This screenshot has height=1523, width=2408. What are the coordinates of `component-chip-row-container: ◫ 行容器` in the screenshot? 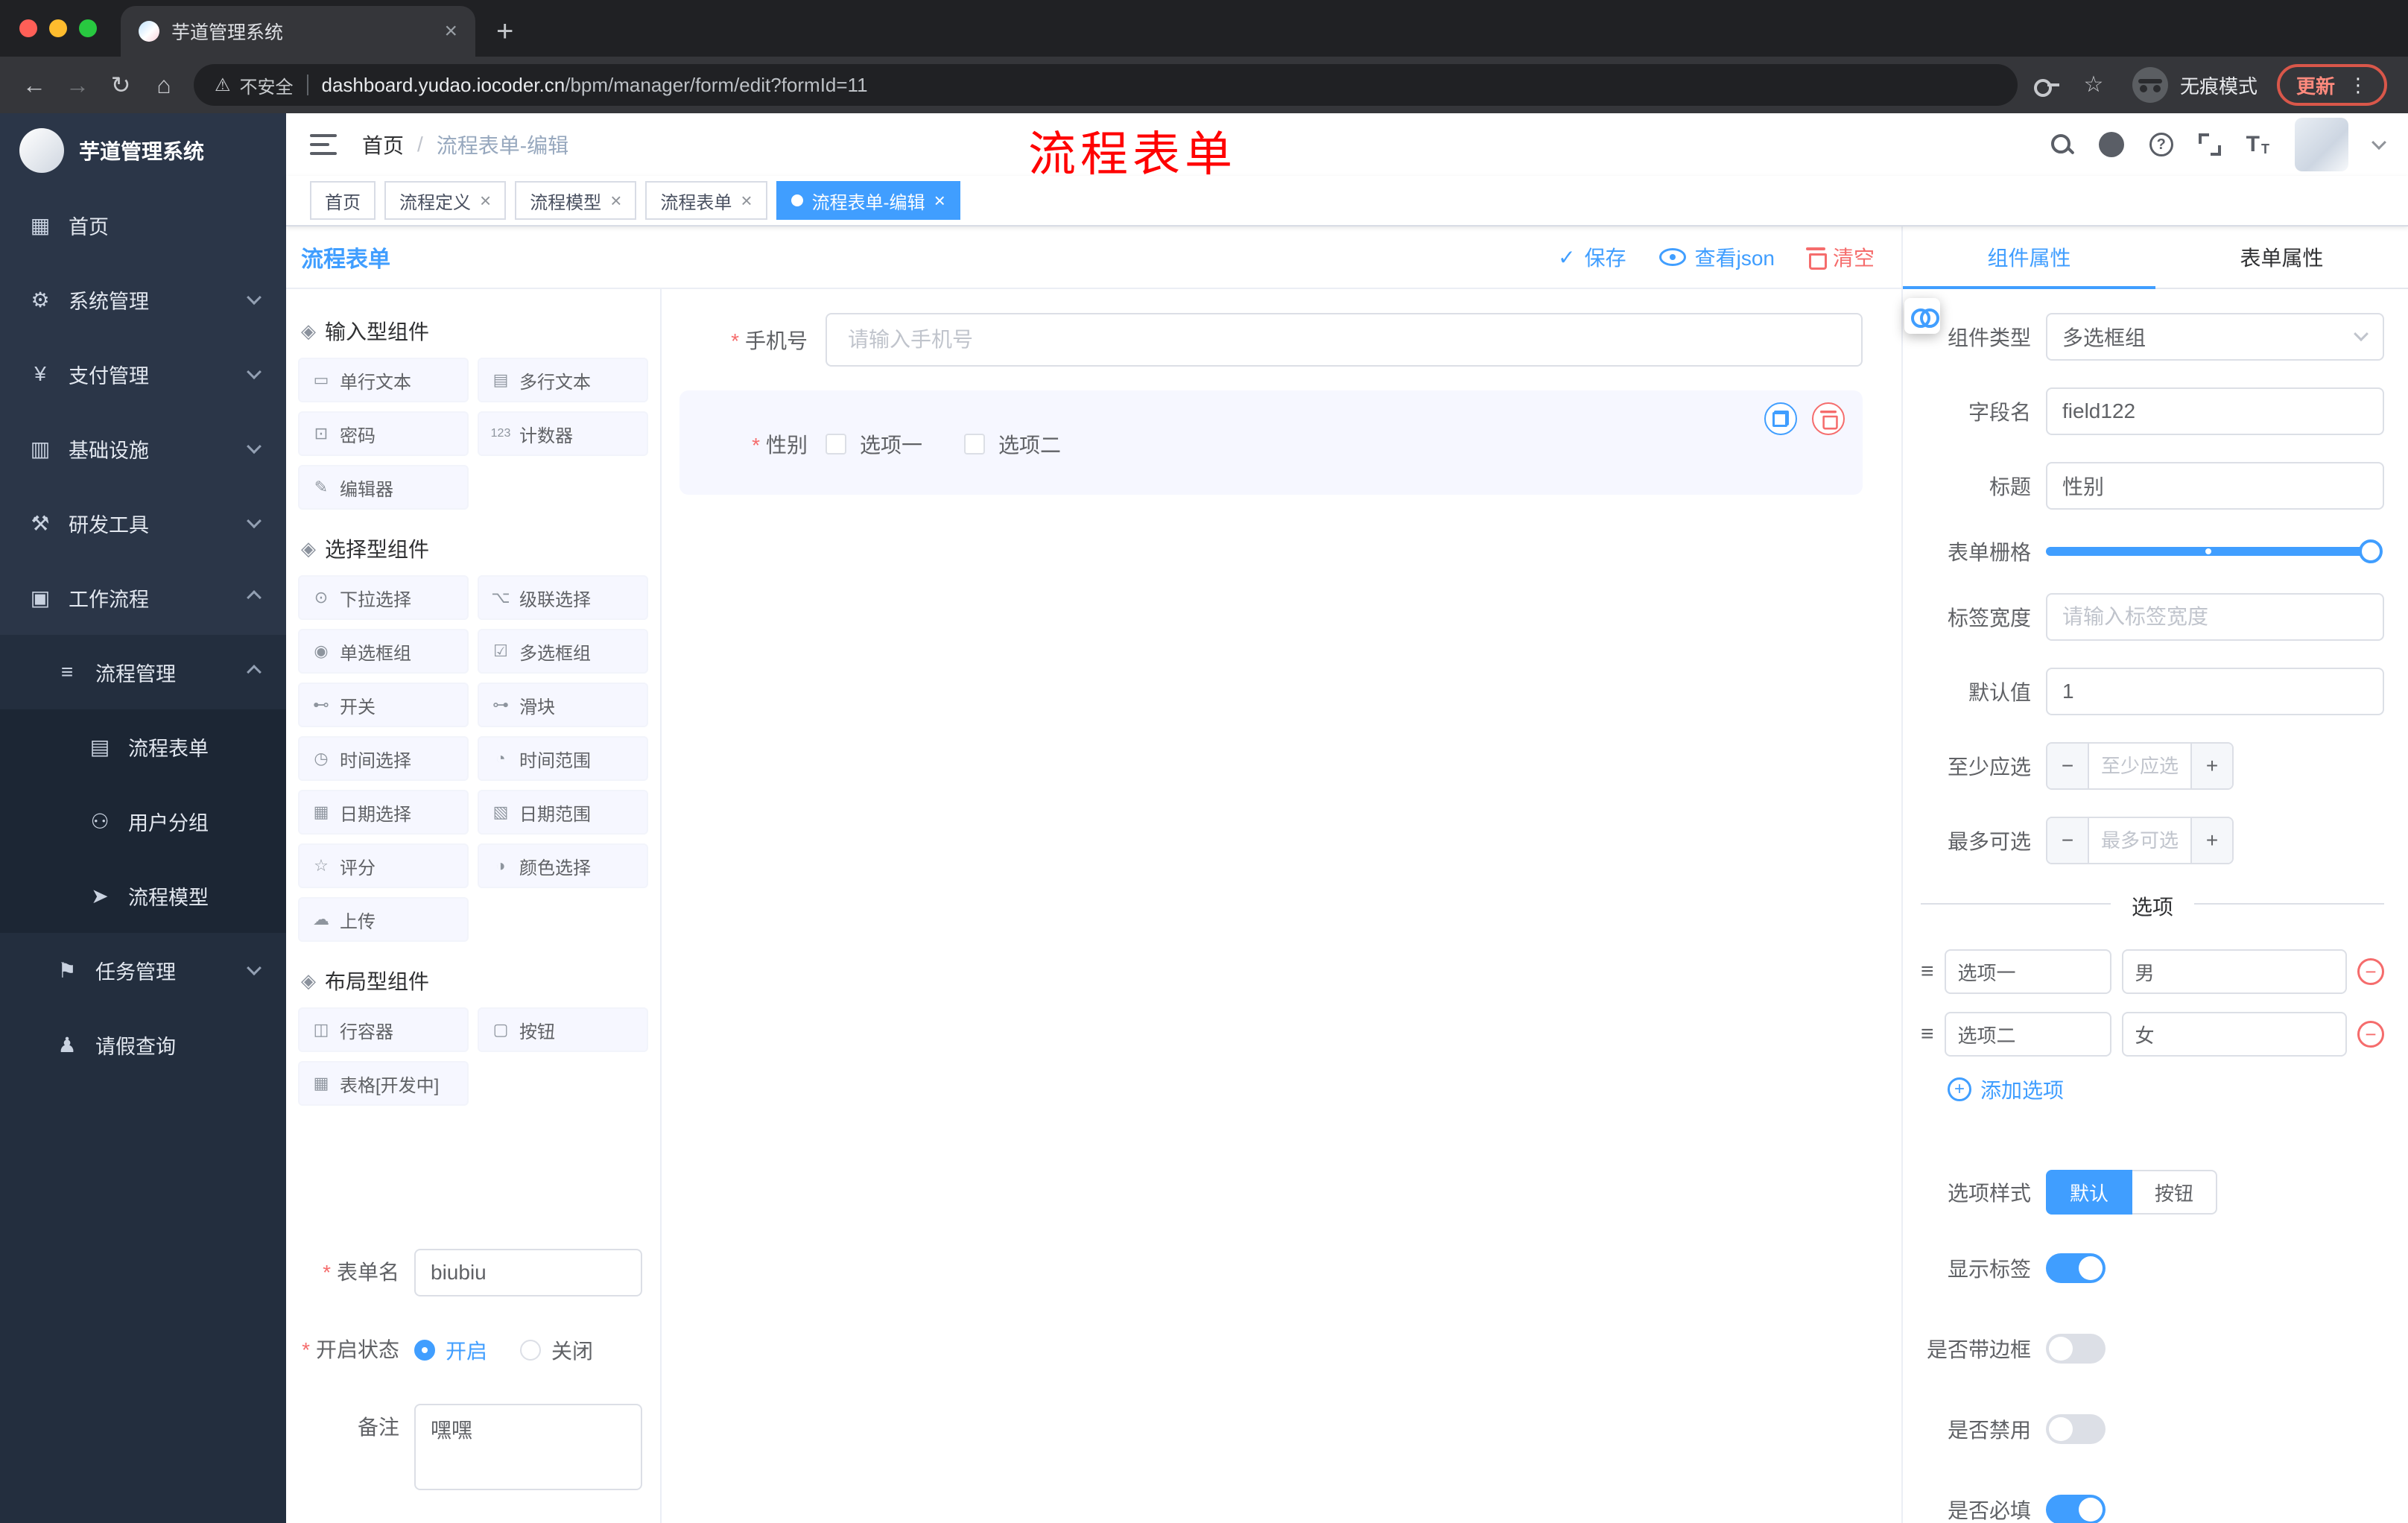 It's located at (383, 1030).